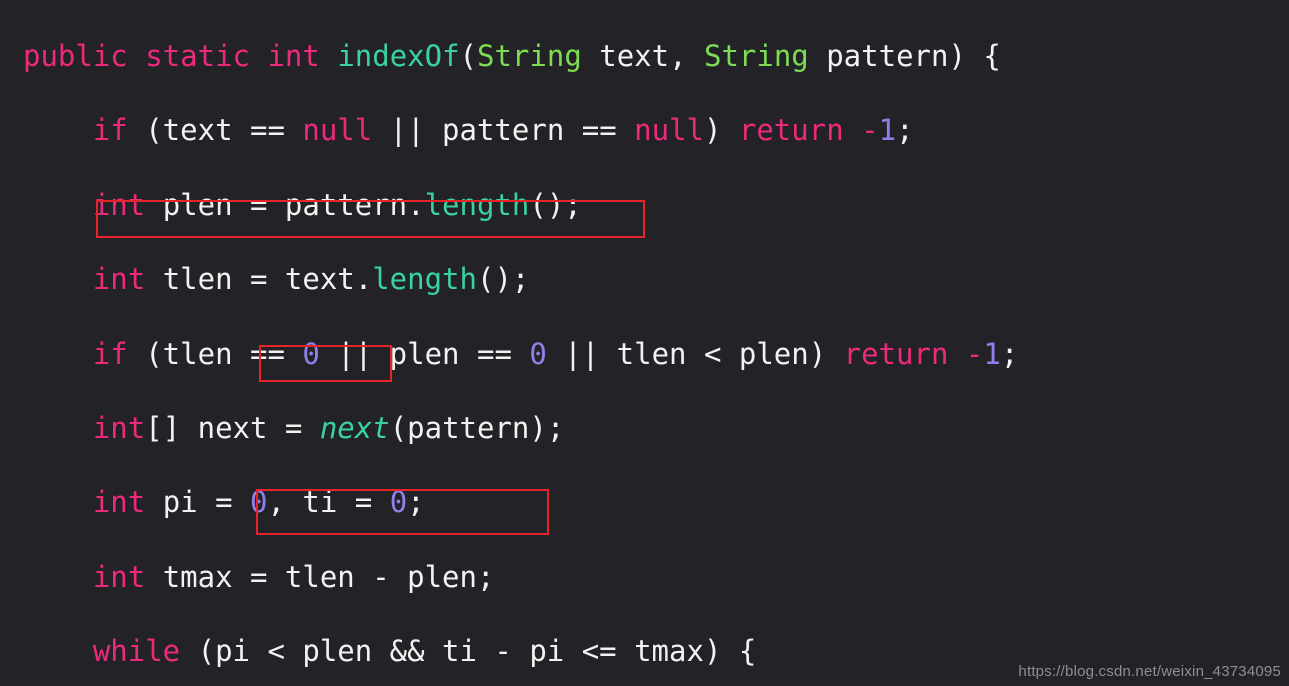 This screenshot has width=1289, height=686. What do you see at coordinates (503, 130) in the screenshot?
I see `code-token: || pattern ==` at bounding box center [503, 130].